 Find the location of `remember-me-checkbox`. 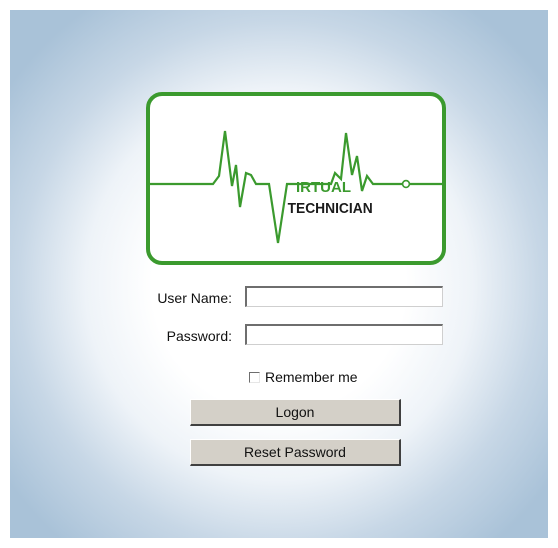

remember-me-checkbox is located at coordinates (254, 377).